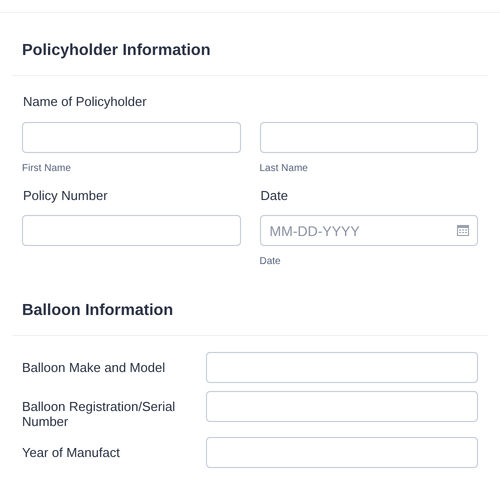 The width and height of the screenshot is (500, 484). Describe the element at coordinates (99, 414) in the screenshot. I see `field-label: Balloon Registration/Serial Number` at that location.